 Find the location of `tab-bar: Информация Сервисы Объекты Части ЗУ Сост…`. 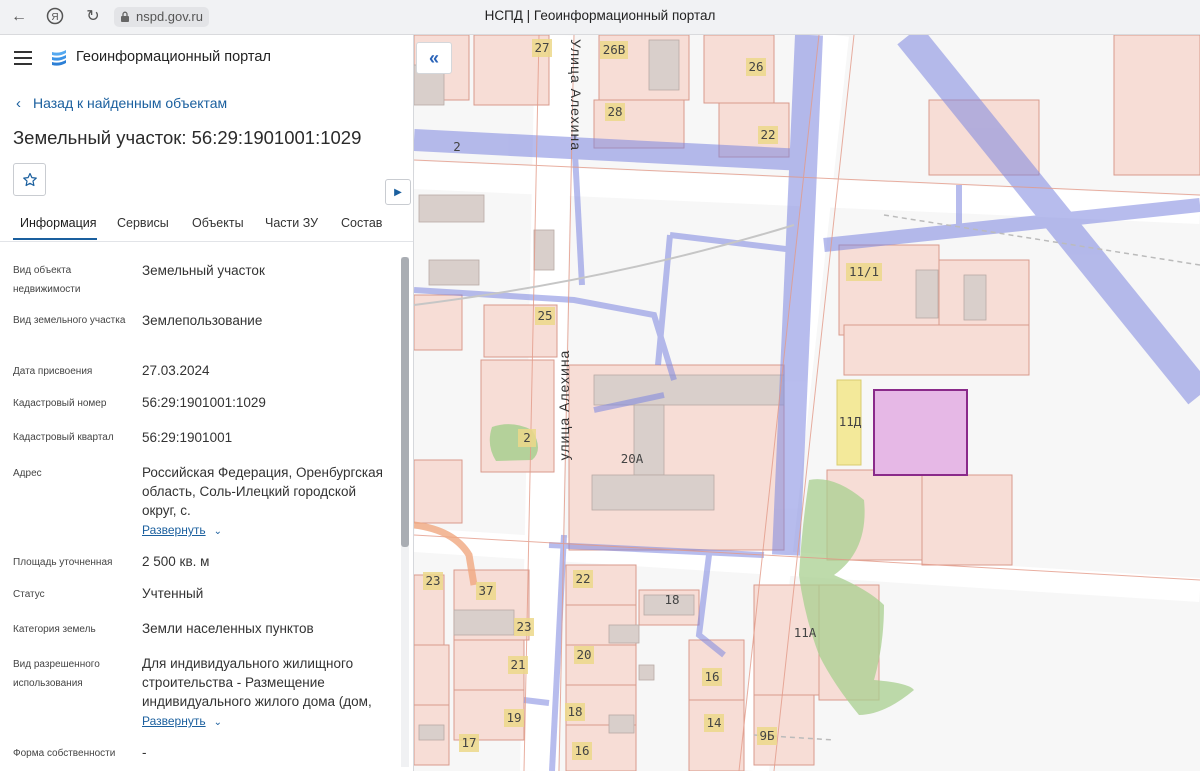

tab-bar: Информация Сервисы Объекты Части ЗУ Сост… is located at coordinates (206, 224).